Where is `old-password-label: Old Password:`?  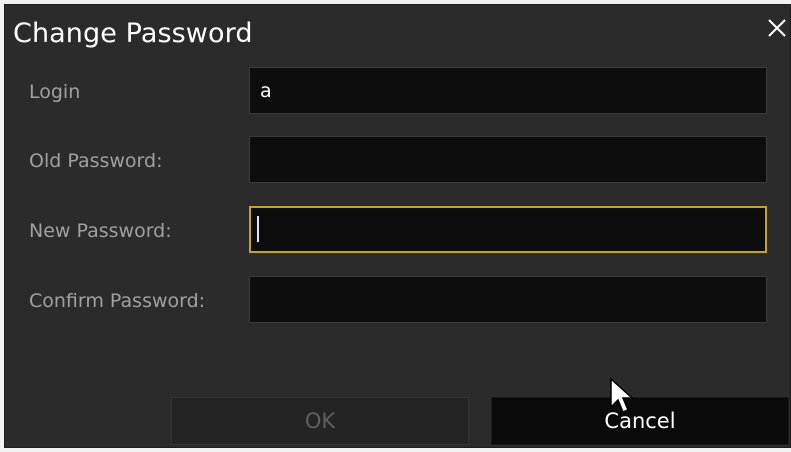
old-password-label: Old Password: is located at coordinates (96, 161).